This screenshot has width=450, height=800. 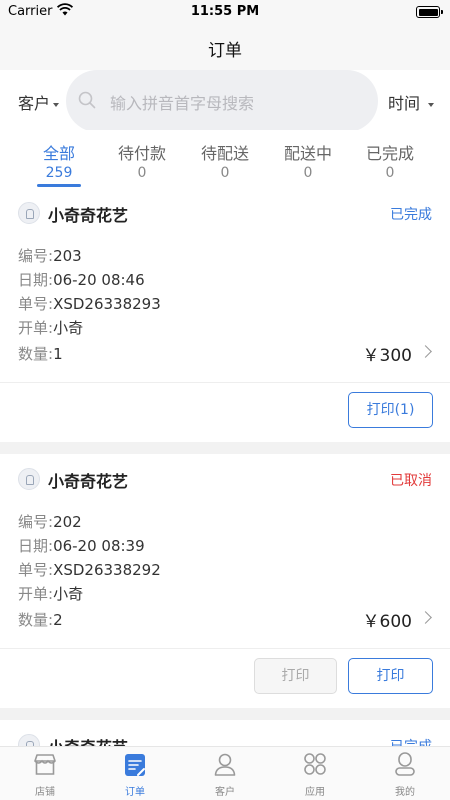 I want to click on order-card: 小奇奇花艺 已完成, so click(x=225, y=733).